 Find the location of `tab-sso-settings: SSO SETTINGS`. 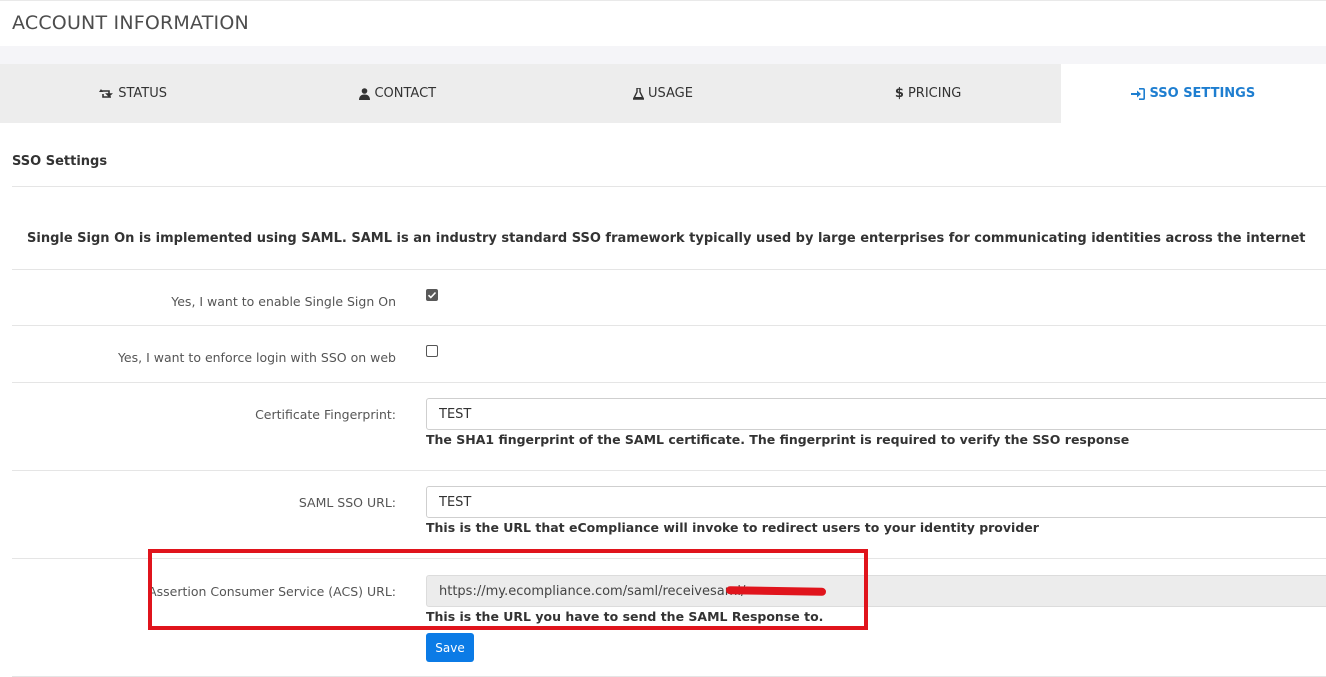

tab-sso-settings: SSO SETTINGS is located at coordinates (1193, 93).